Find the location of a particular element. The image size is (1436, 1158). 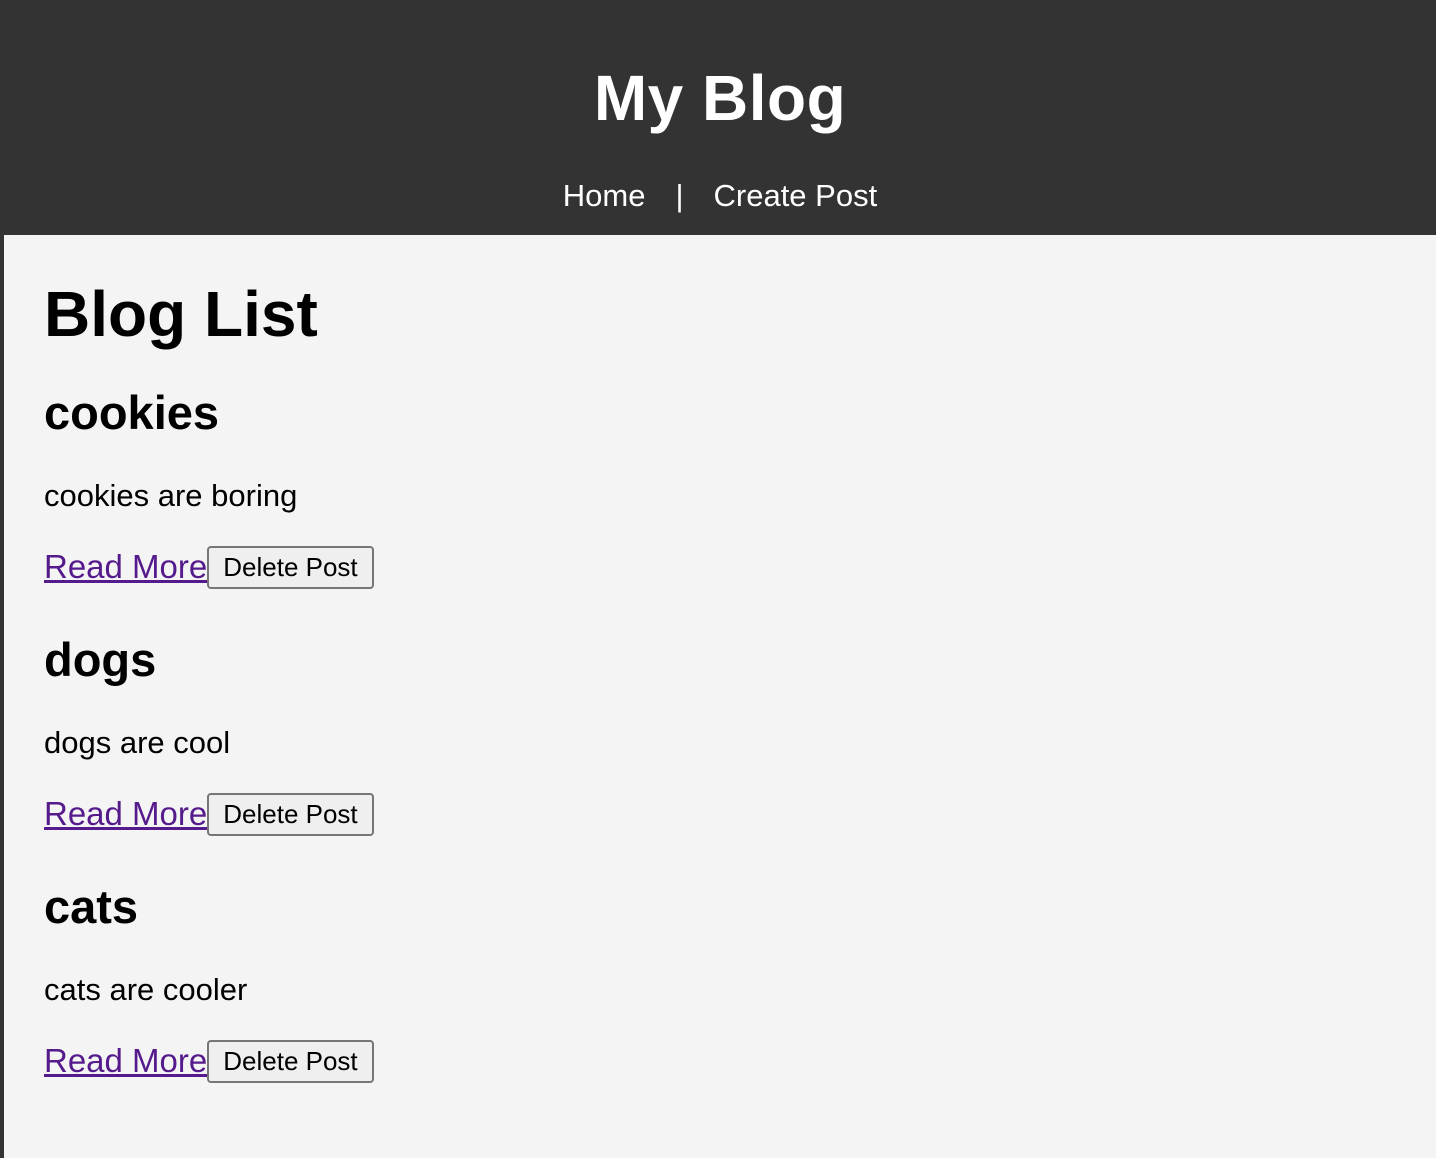

main-nav: Home | Create Post is located at coordinates (720, 196).